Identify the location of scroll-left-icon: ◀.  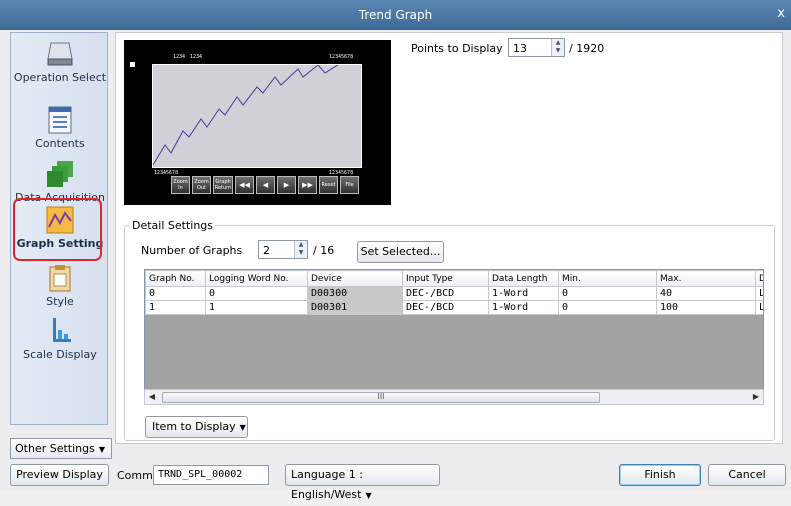
(152, 397).